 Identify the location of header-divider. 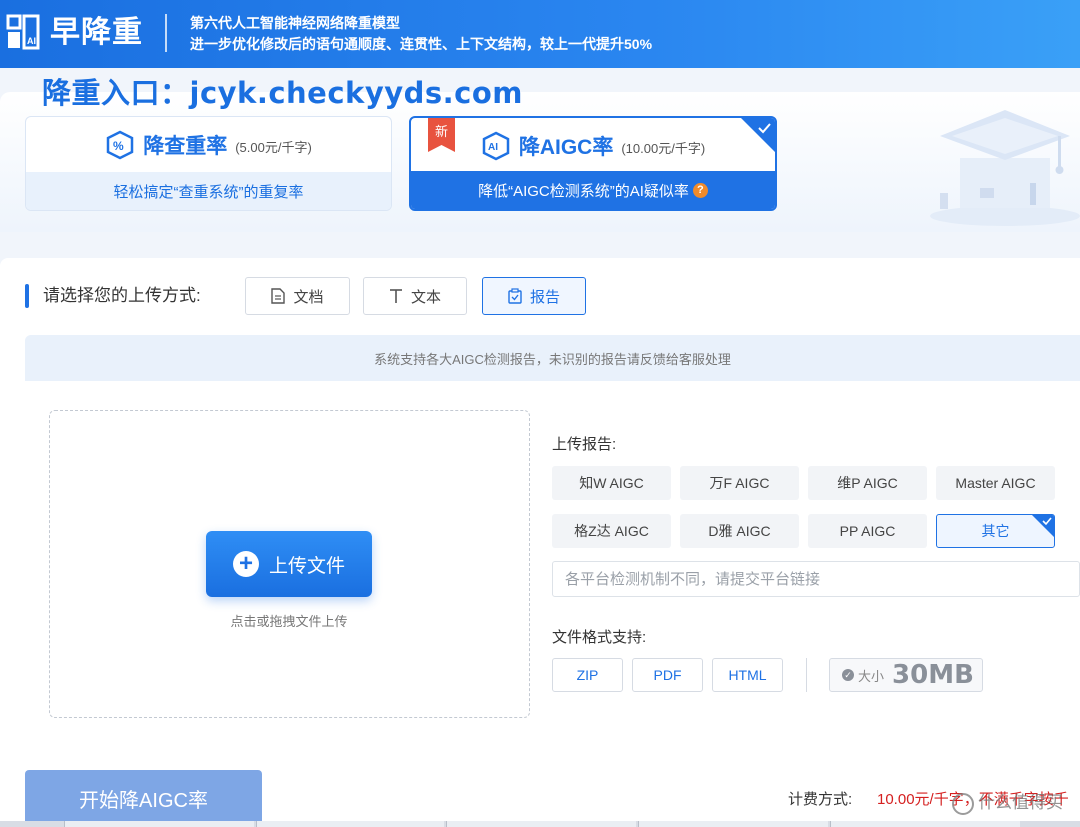
(166, 33).